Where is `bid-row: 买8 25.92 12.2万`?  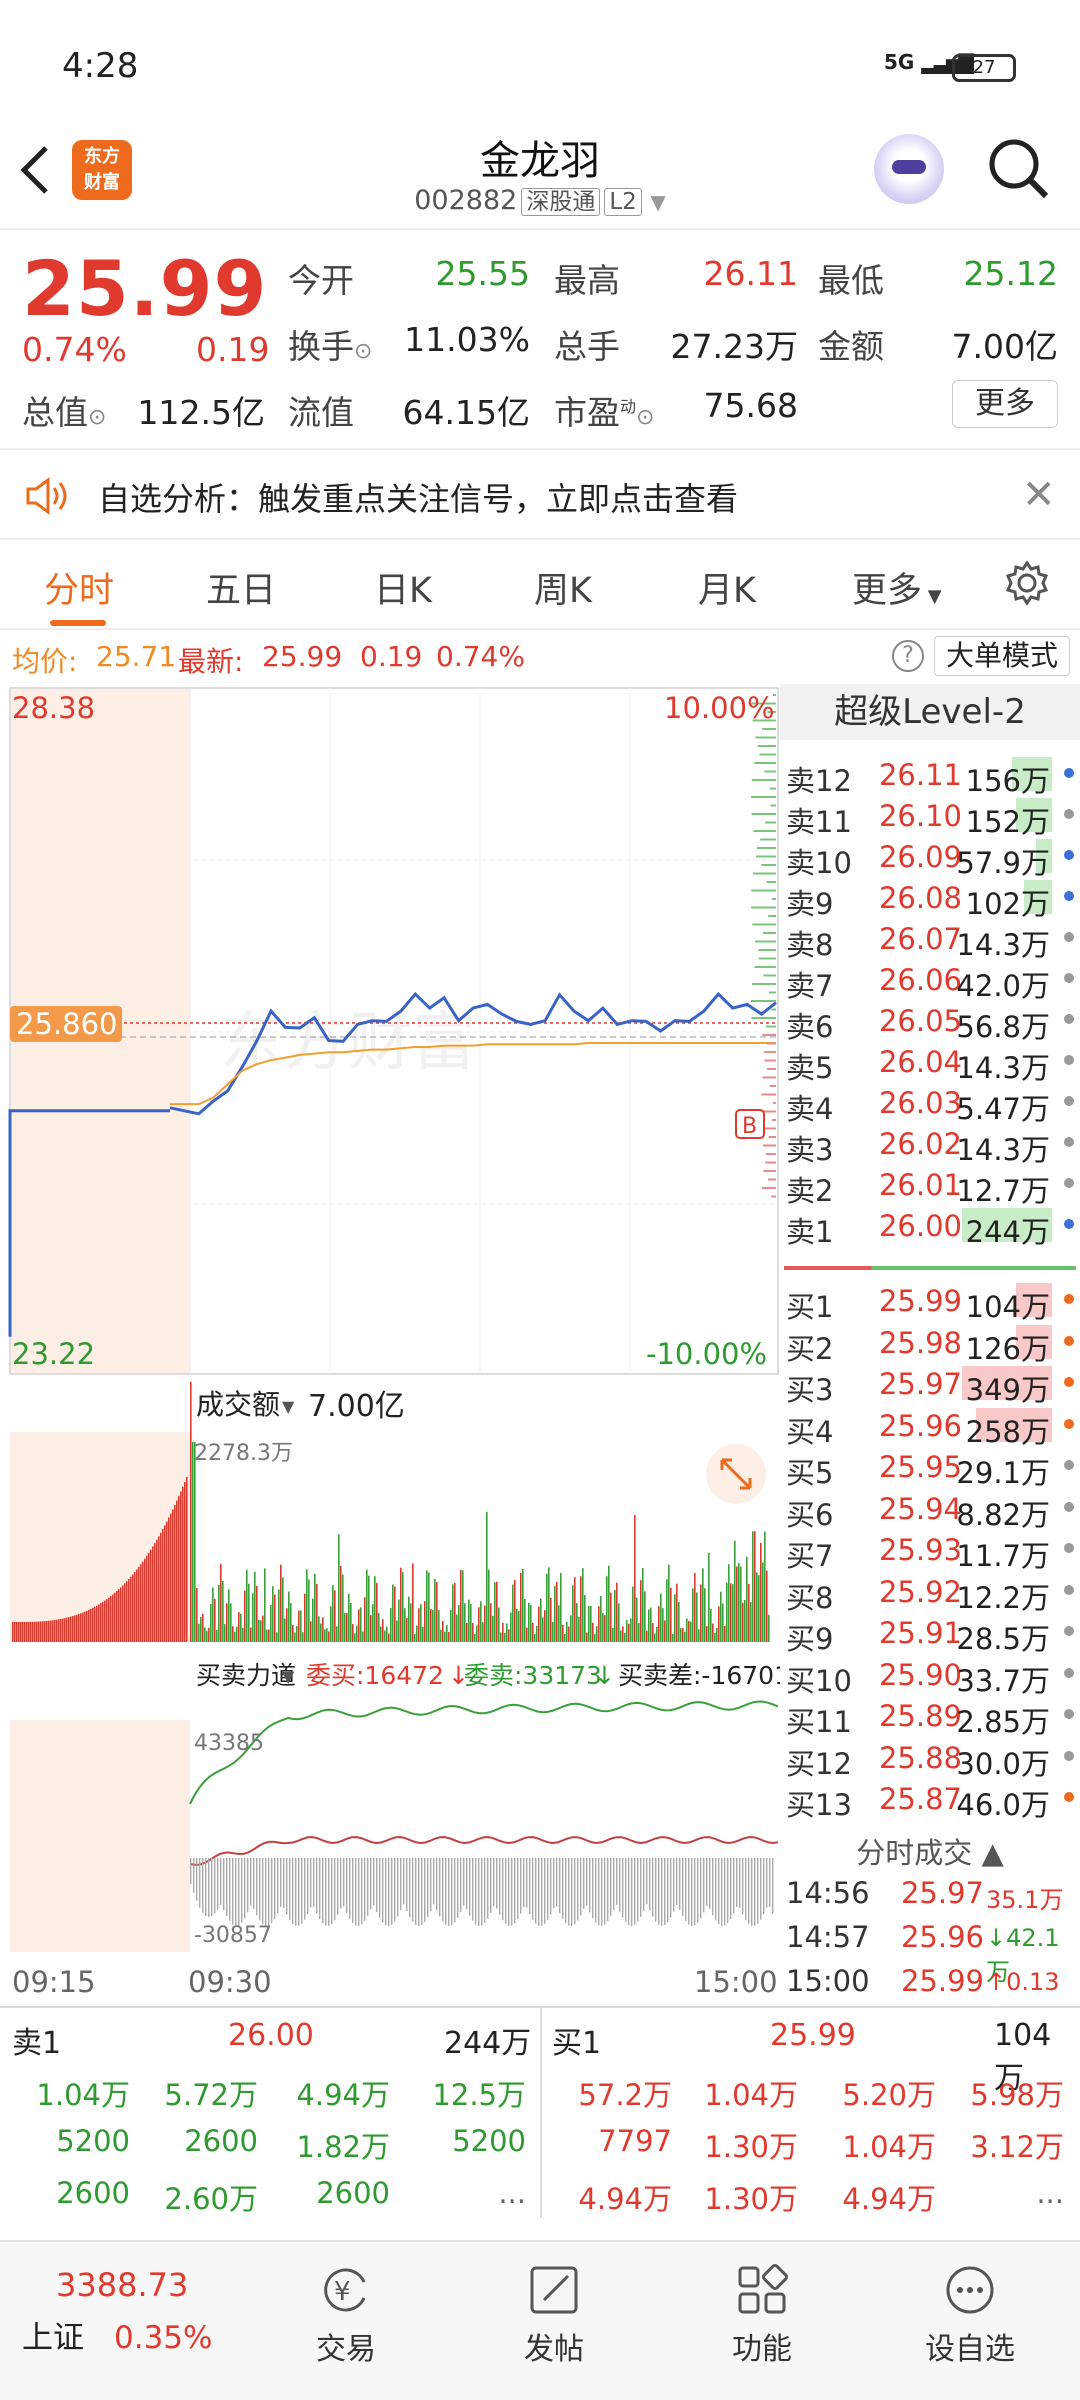
bid-row: 买8 25.92 12.2万 is located at coordinates (930, 1593).